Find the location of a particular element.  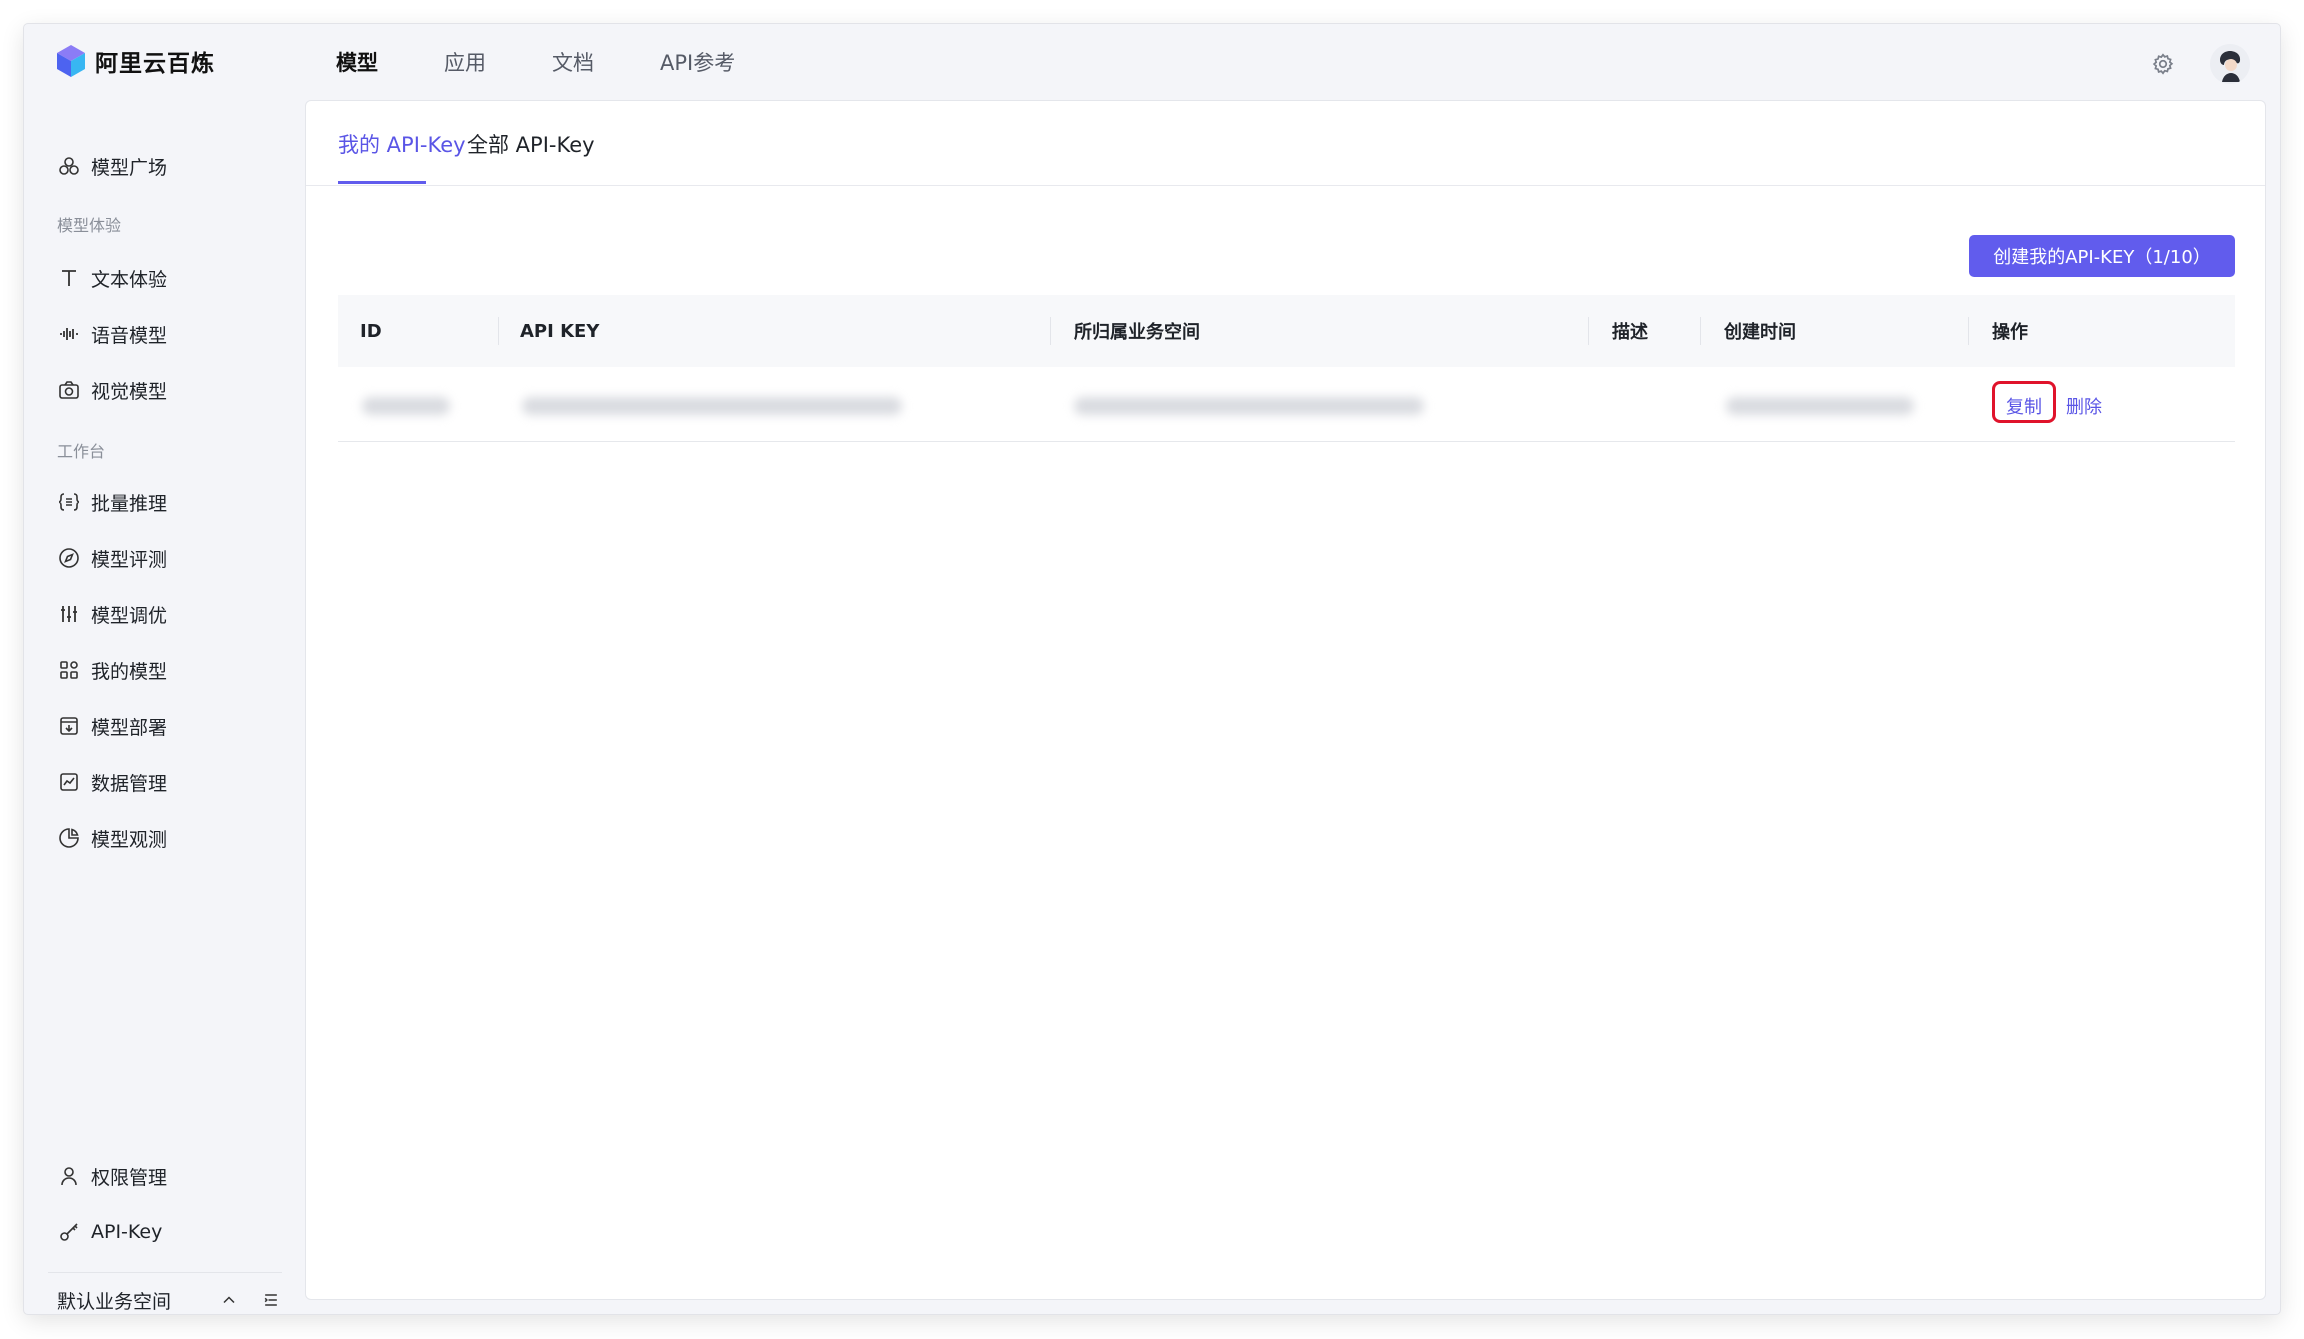

sidebar-item-api-key: API-Key is located at coordinates (109, 1232).